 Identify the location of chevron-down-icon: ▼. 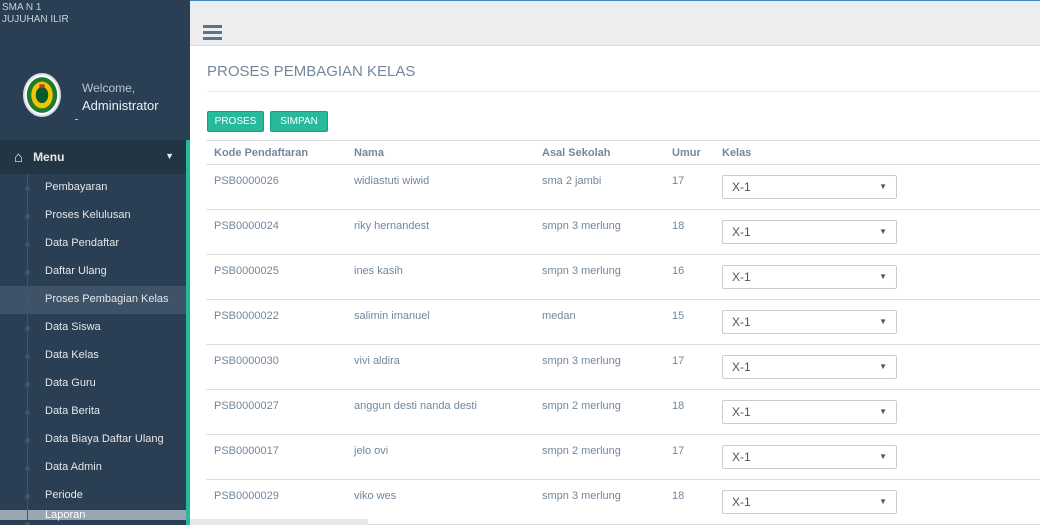
(169, 156).